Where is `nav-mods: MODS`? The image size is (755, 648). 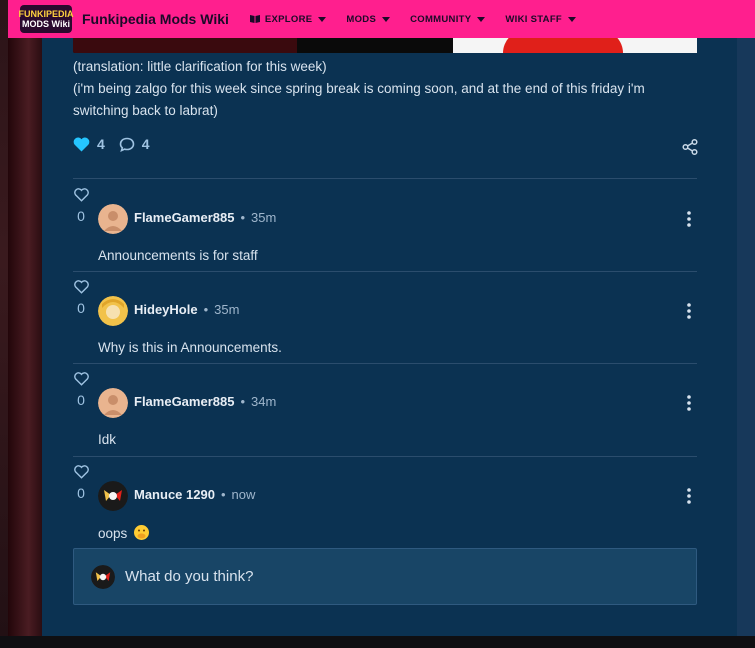 nav-mods: MODS is located at coordinates (368, 19).